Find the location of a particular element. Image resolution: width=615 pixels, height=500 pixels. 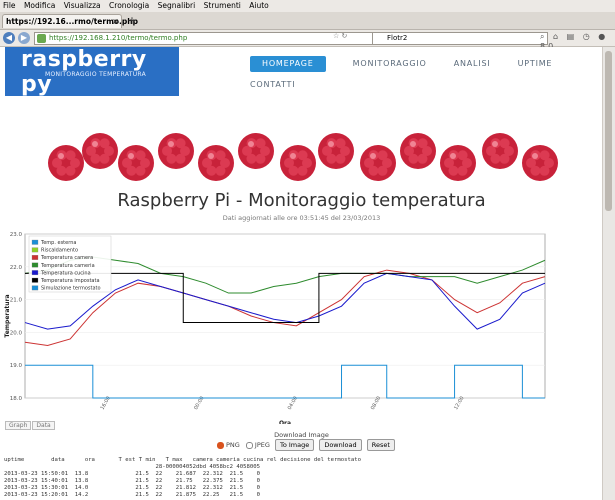

scrollbar-thumb is located at coordinates (608, 131).